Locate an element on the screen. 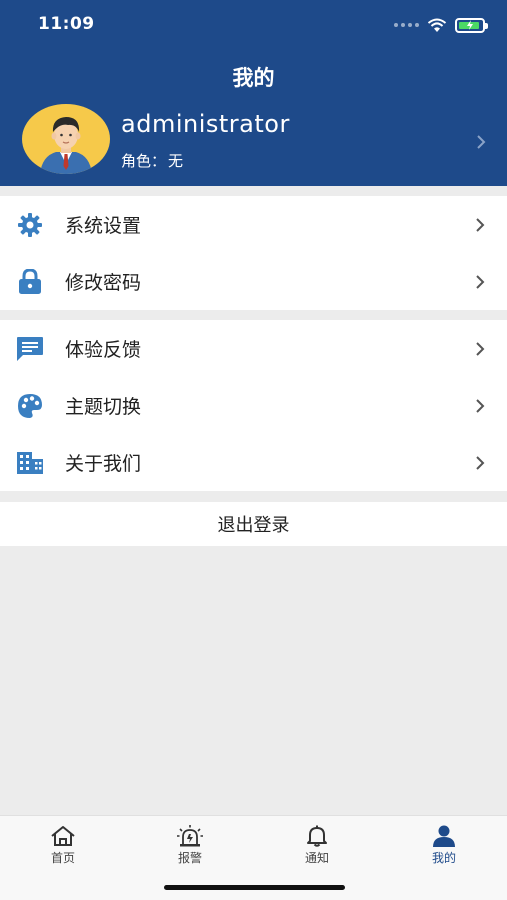  tab-alarm: 报警 is located at coordinates (190, 846).